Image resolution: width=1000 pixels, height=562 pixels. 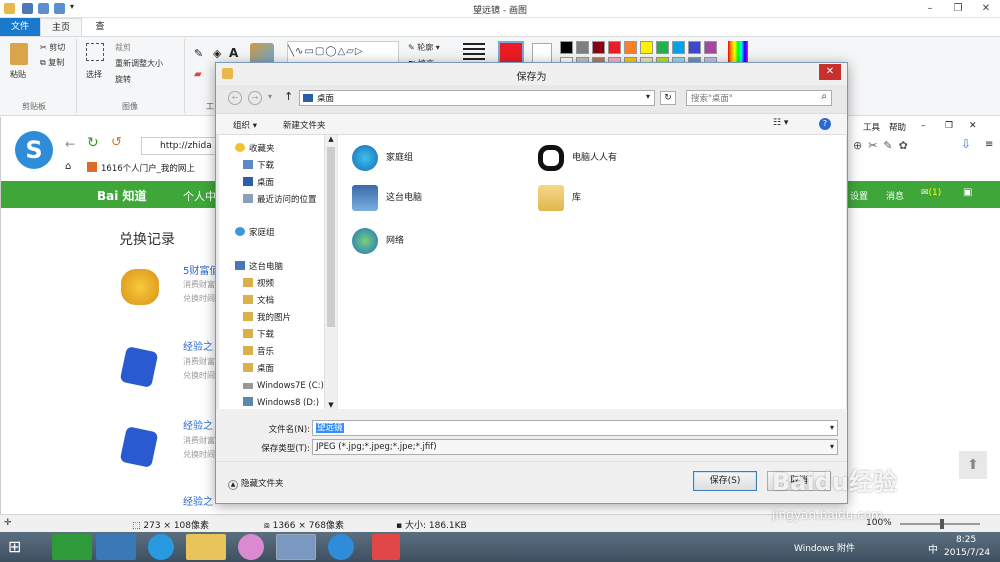 What do you see at coordinates (152, 169) in the screenshot?
I see `browser-tab: 1616个人门户_我的网上` at bounding box center [152, 169].